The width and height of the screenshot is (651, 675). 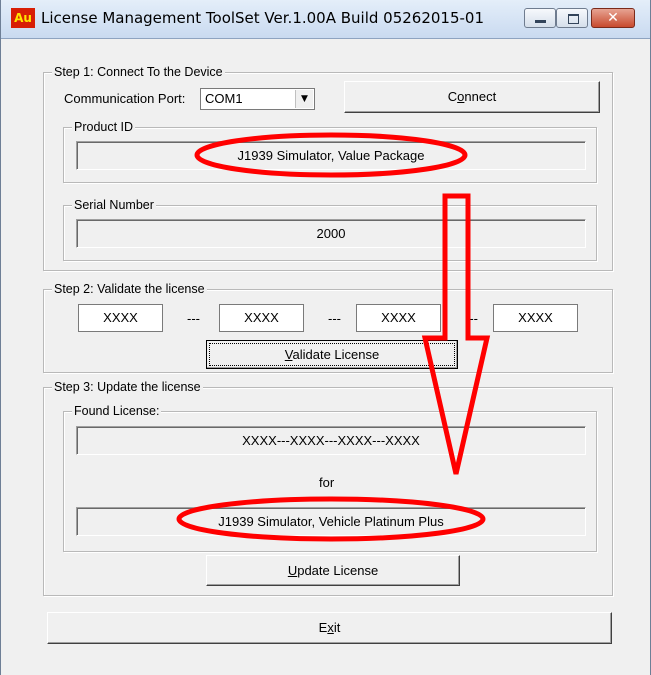 I want to click on connect-label-pre: C, so click(x=452, y=96).